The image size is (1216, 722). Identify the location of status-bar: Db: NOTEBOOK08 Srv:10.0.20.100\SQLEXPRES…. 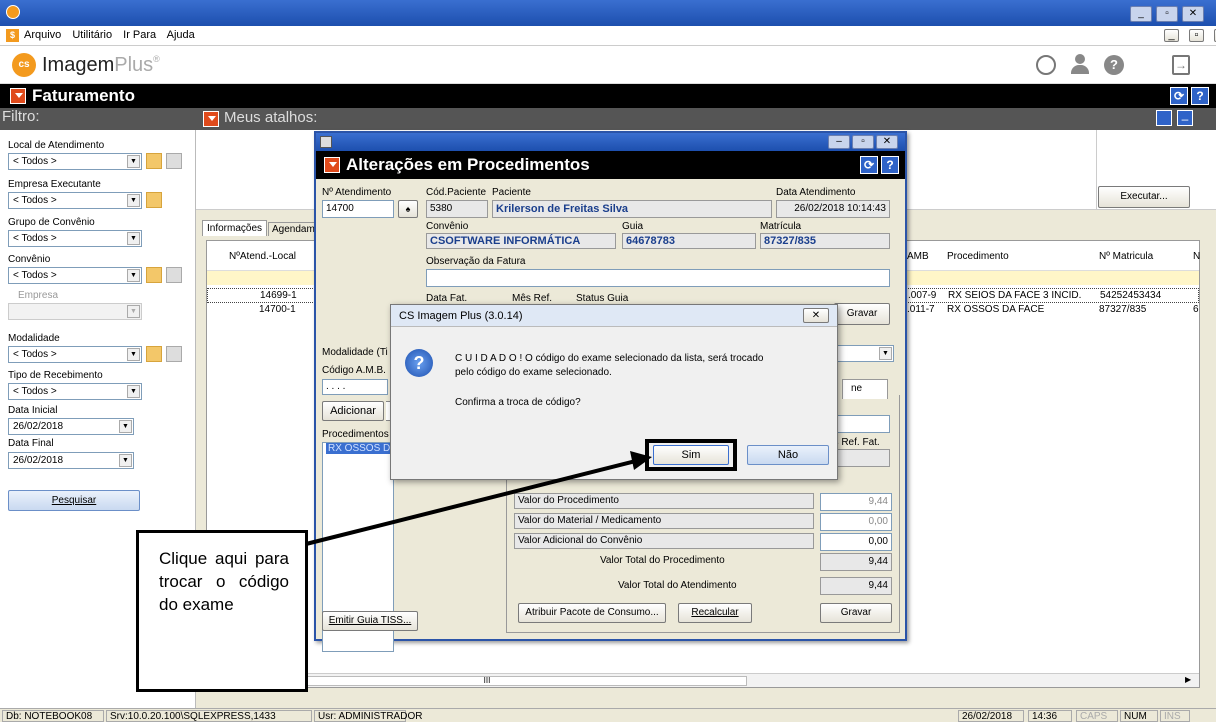
(608, 715).